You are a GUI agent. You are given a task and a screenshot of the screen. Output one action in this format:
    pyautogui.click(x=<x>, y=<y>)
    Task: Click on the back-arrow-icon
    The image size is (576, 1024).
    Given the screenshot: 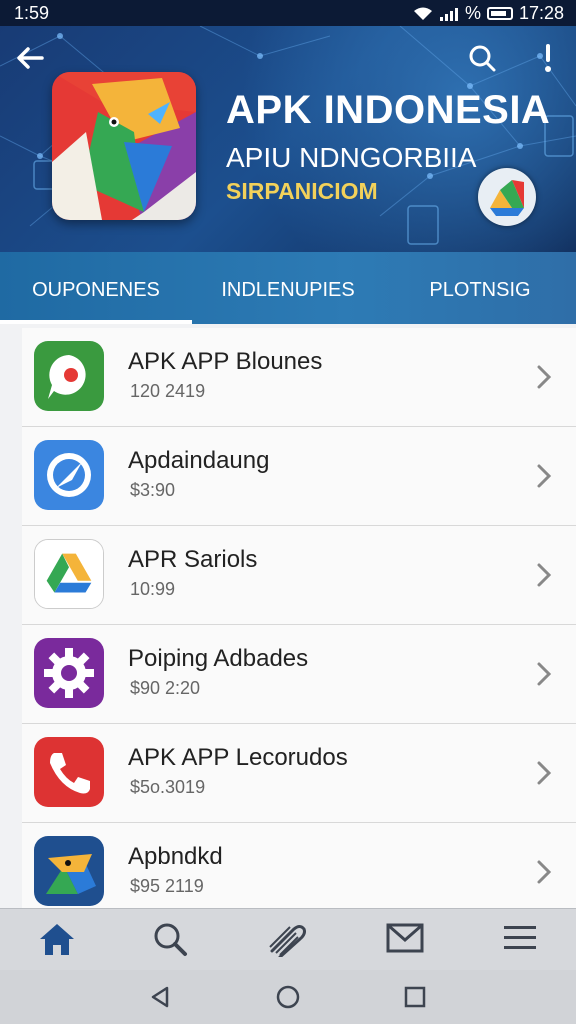 What is the action you would take?
    pyautogui.click(x=30, y=58)
    